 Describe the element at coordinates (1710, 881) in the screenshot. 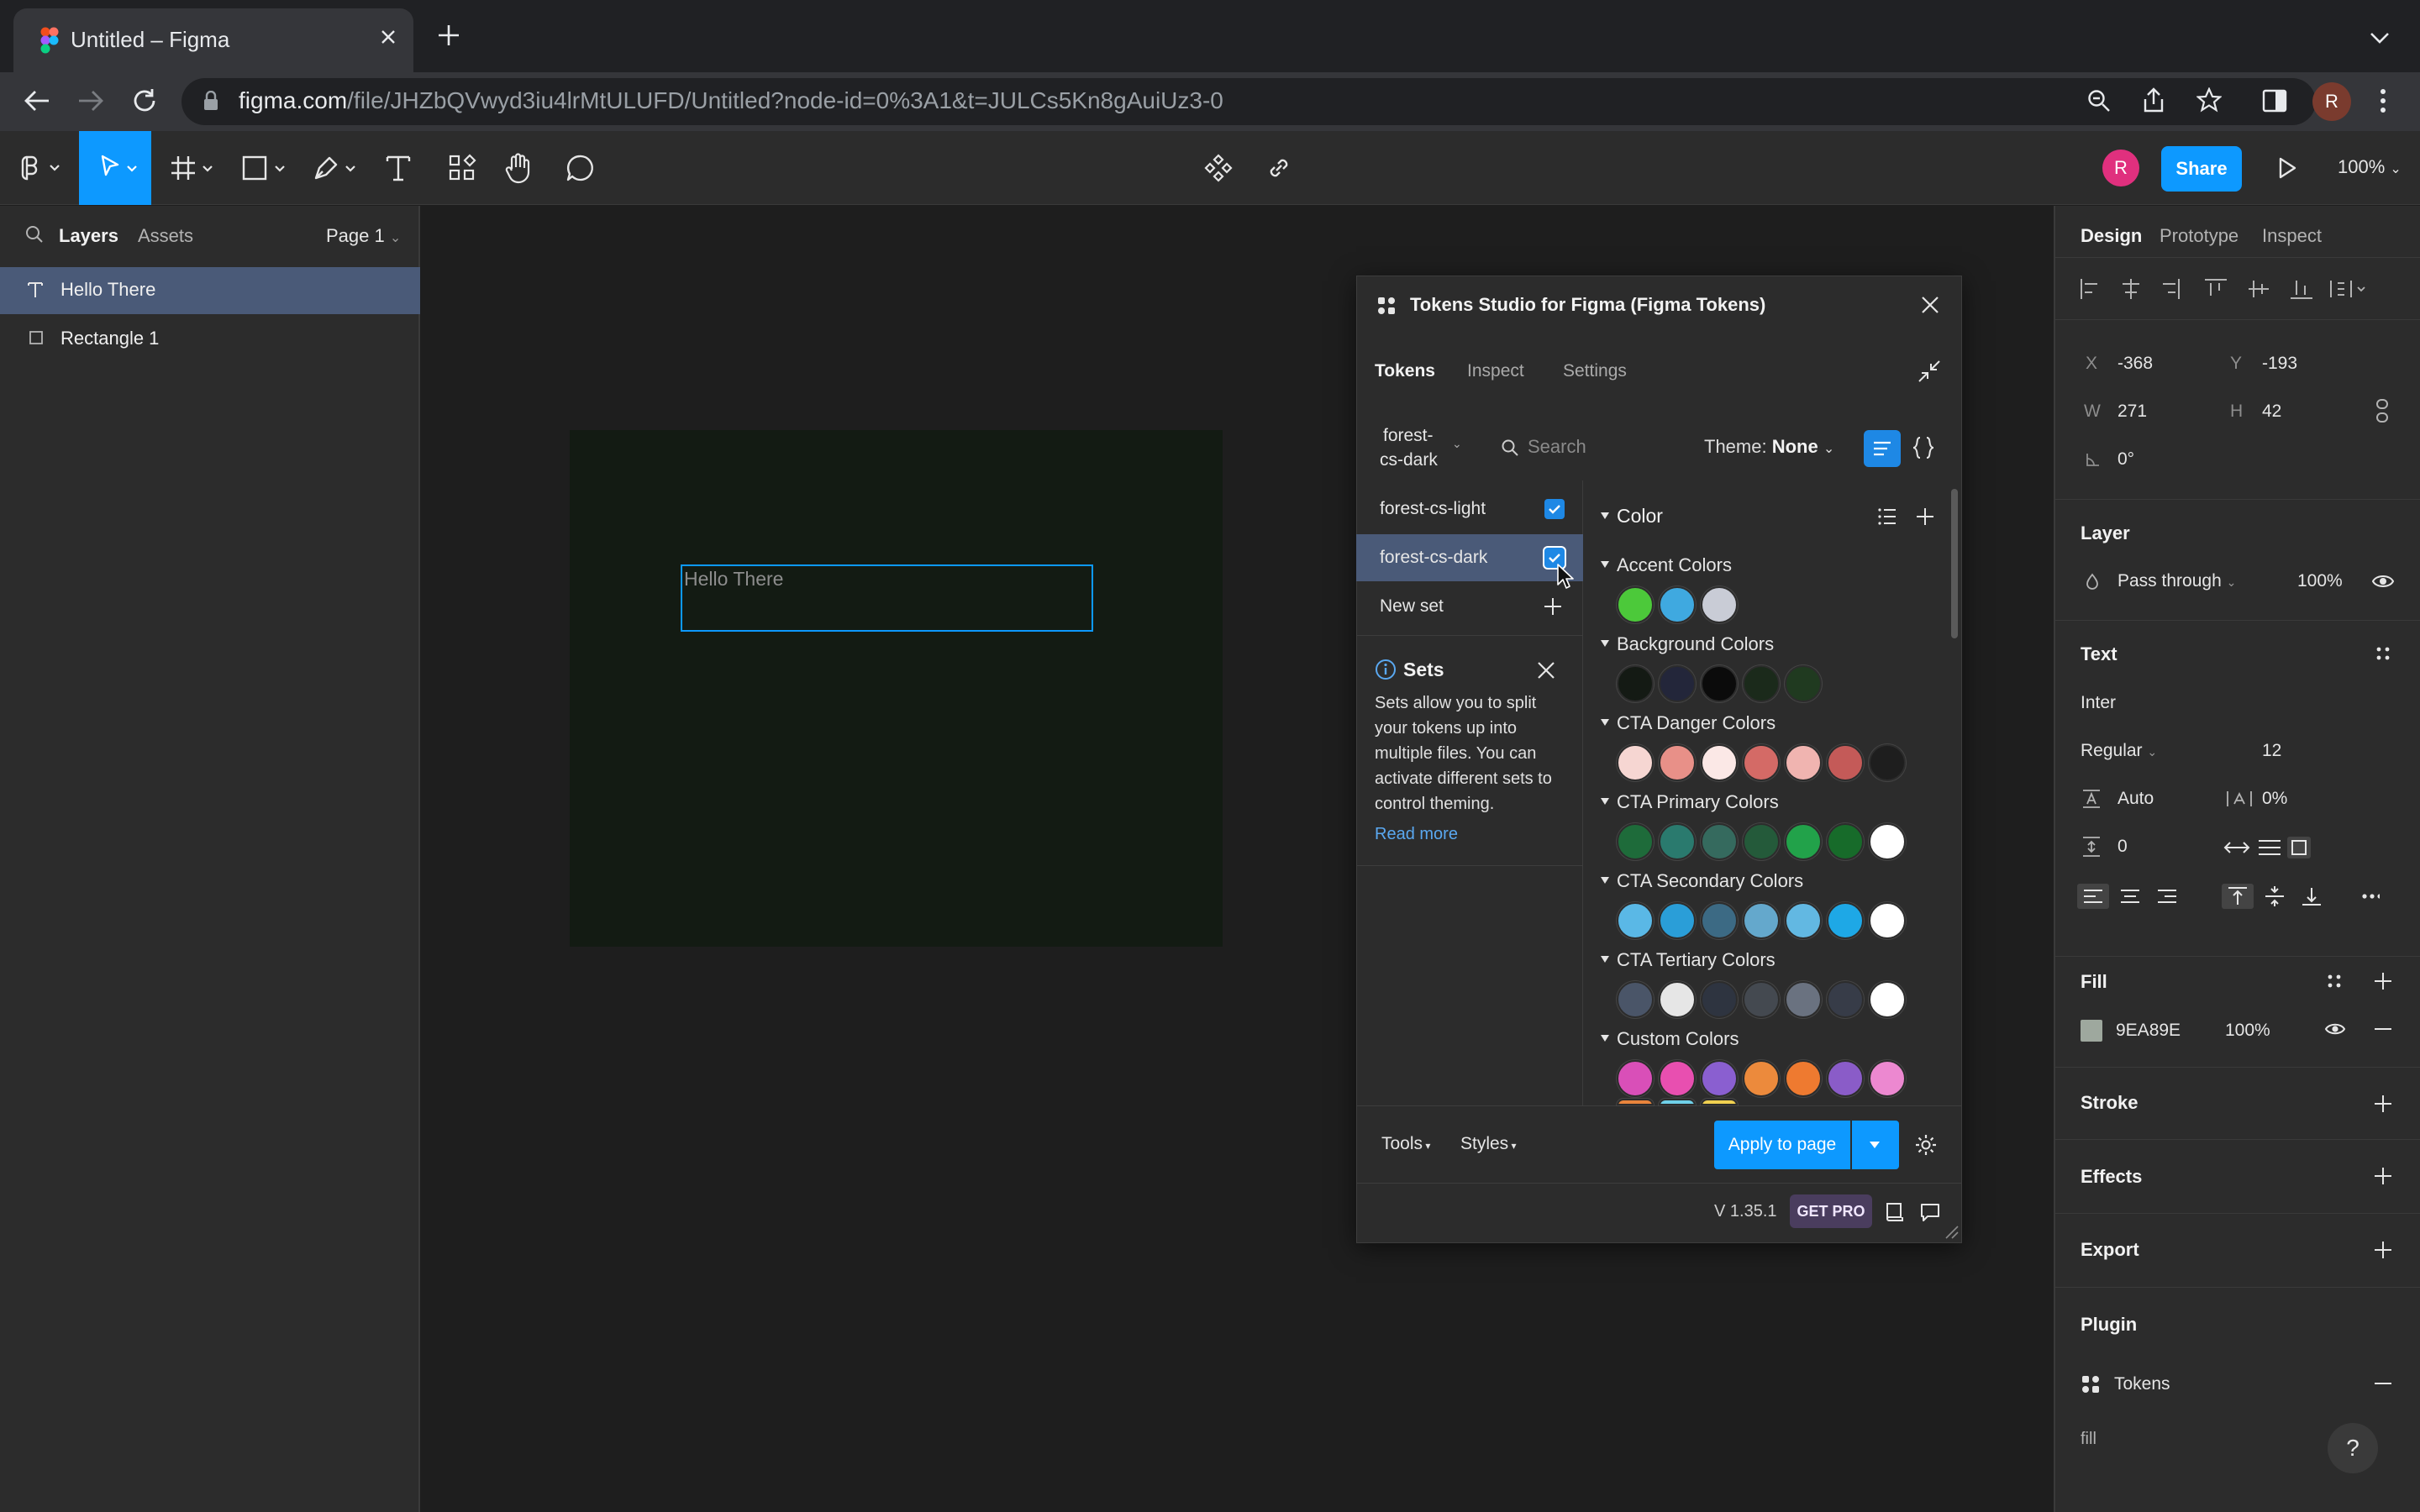

I see `token-group-title: CTA Secondary Colors` at that location.